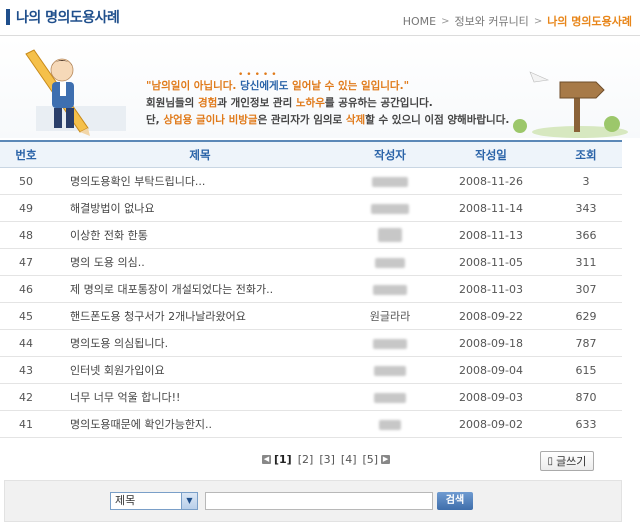  I want to click on table-row: 48 이상한 전화 한통 2008-11-13 366, so click(311, 235).